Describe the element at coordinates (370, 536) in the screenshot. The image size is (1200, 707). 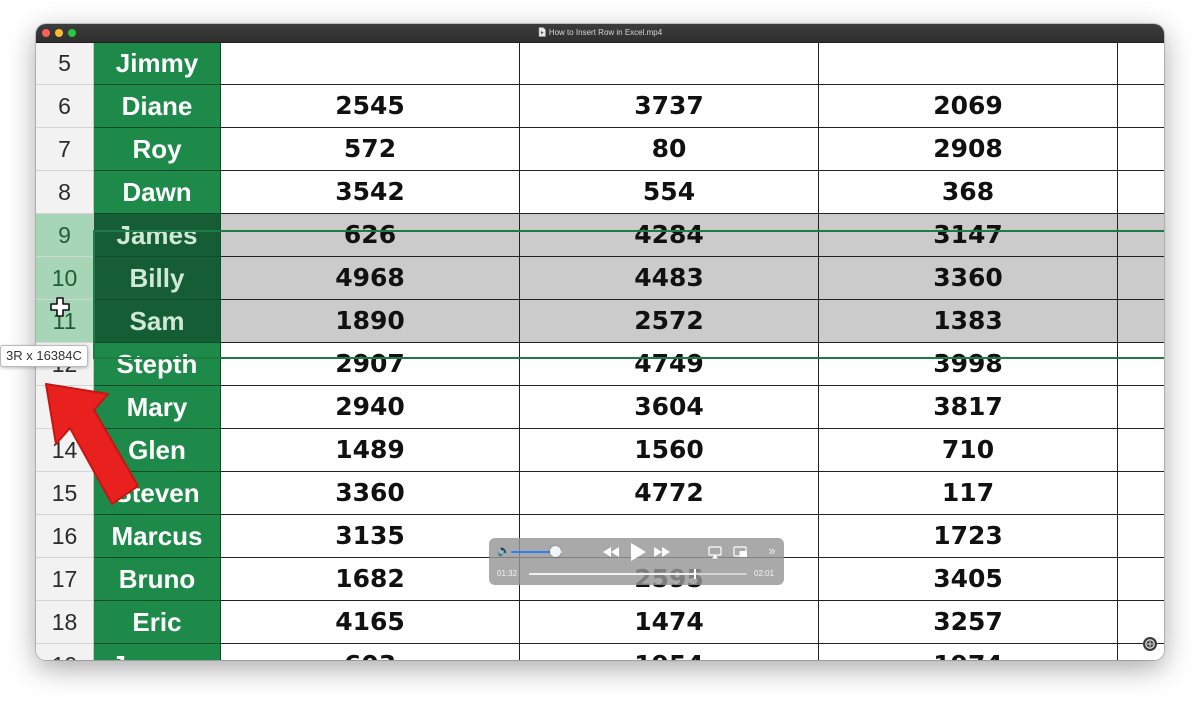
I see `value-cell: 3135` at that location.